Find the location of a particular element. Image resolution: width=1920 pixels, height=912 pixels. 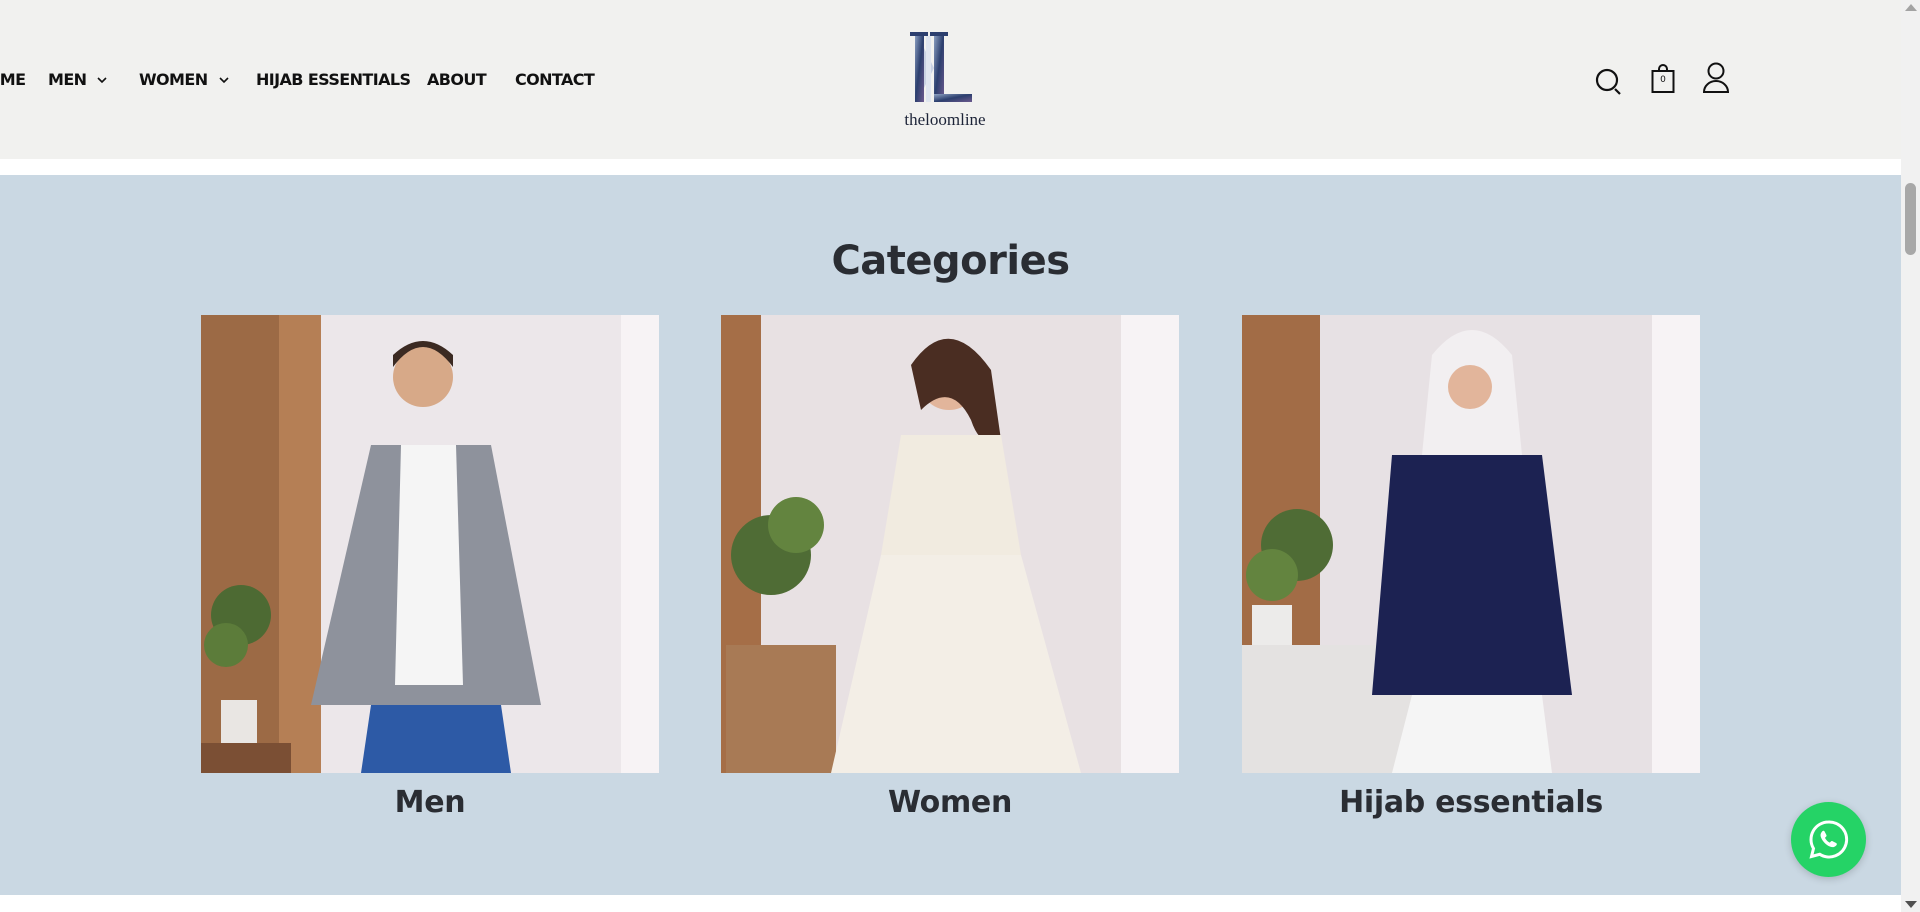

category-image-hijab-essentials is located at coordinates (1471, 544).